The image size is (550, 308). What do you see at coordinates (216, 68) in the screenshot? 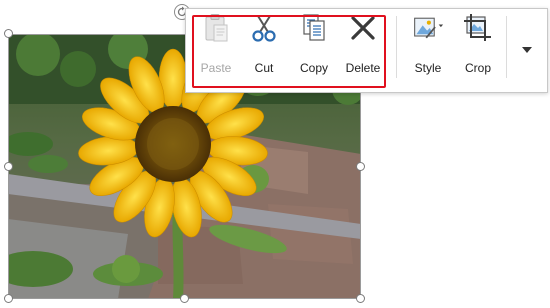
I see `paste-label: Paste` at bounding box center [216, 68].